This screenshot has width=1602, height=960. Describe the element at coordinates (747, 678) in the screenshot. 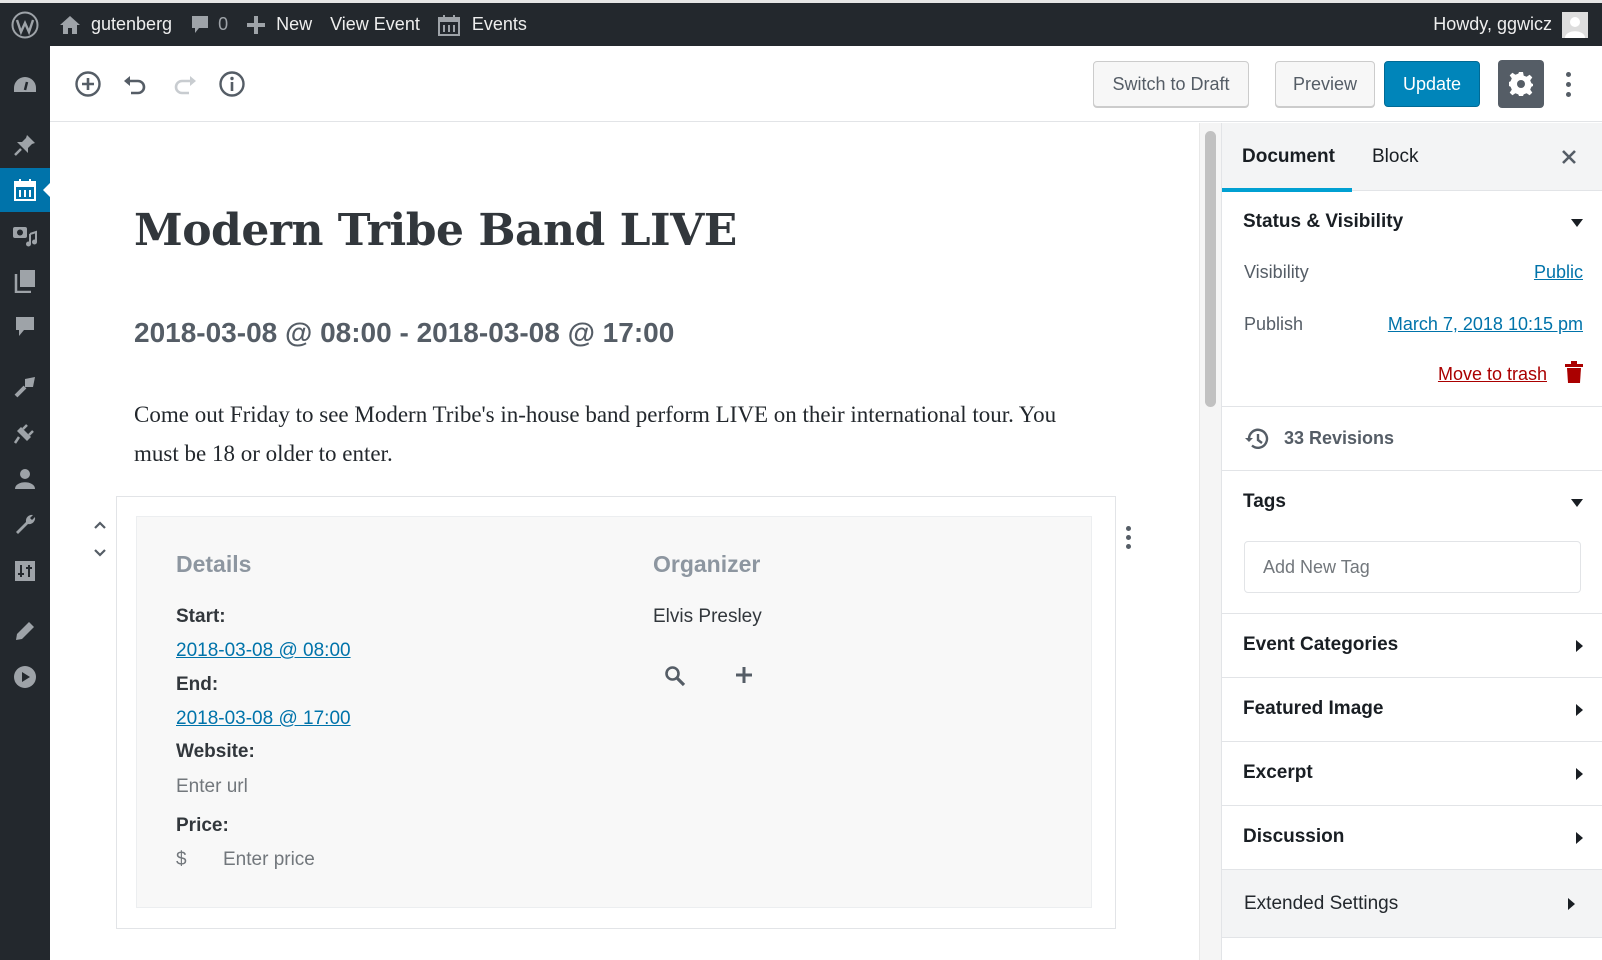

I see `add-organizer-button` at that location.